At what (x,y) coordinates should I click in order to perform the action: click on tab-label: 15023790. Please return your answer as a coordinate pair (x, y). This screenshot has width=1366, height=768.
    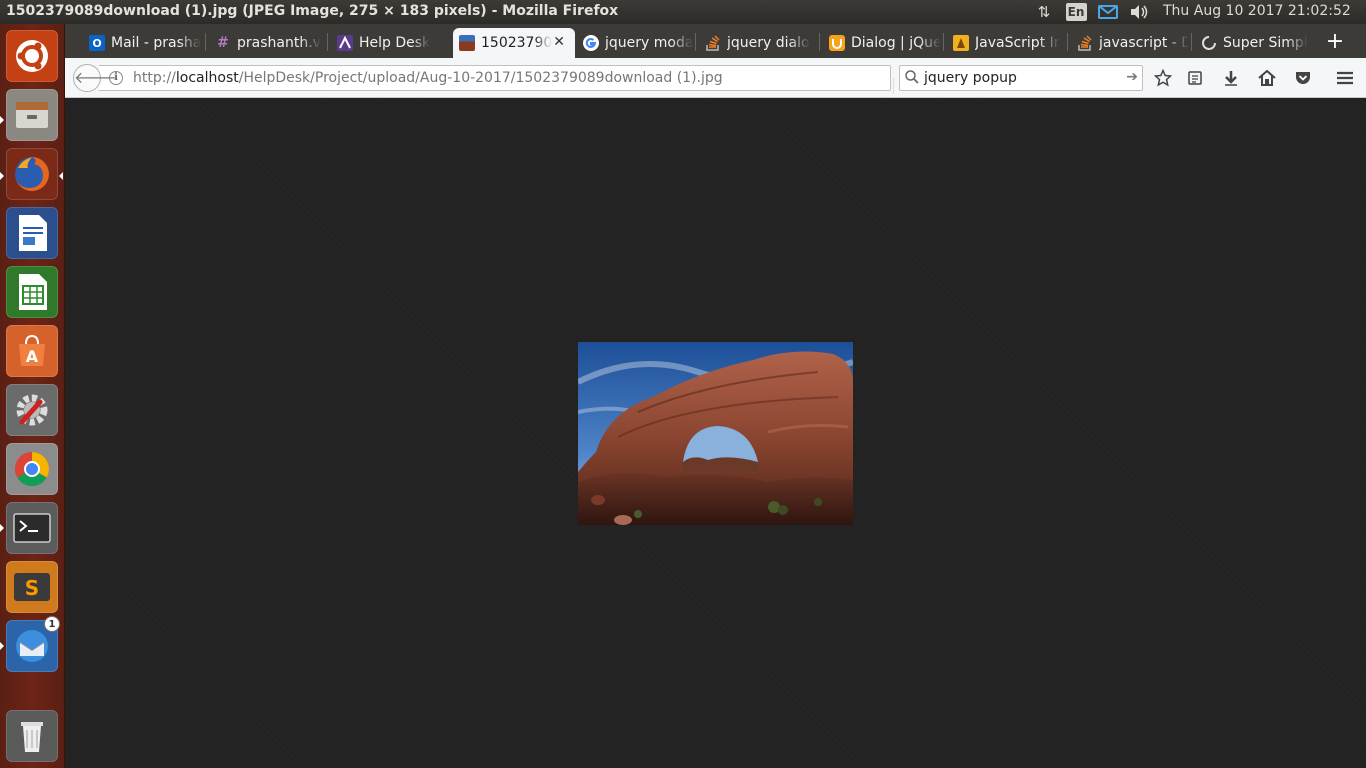
    Looking at the image, I should click on (517, 43).